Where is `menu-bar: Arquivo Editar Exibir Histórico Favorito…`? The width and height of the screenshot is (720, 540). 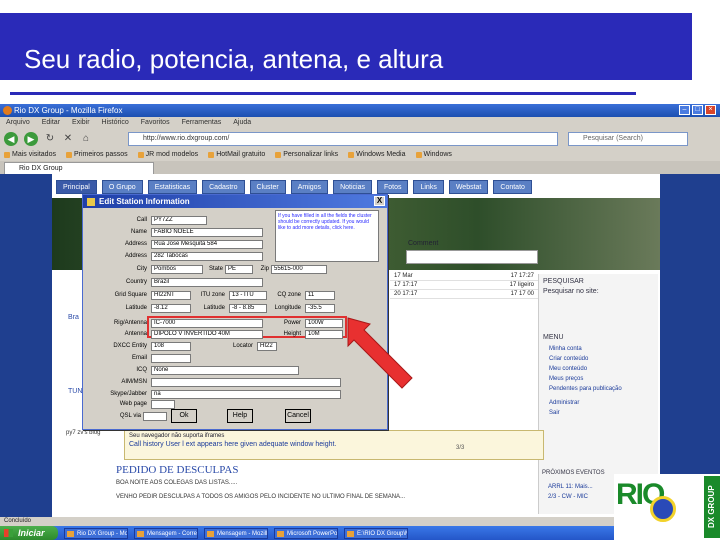 menu-bar: Arquivo Editar Exibir Histórico Favorito… is located at coordinates (360, 123).